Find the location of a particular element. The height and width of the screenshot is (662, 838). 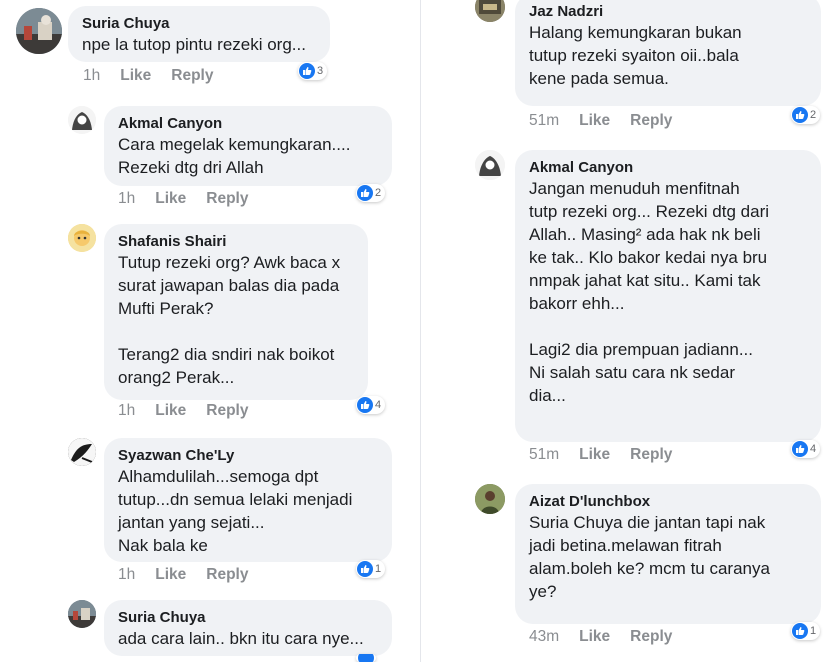

reaction-count-badge: 3 is located at coordinates (313, 71).